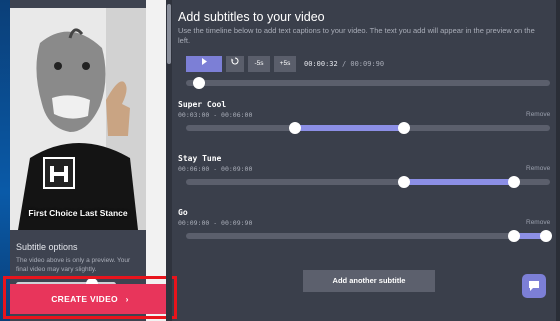  I want to click on window-edge, so click(558, 160).